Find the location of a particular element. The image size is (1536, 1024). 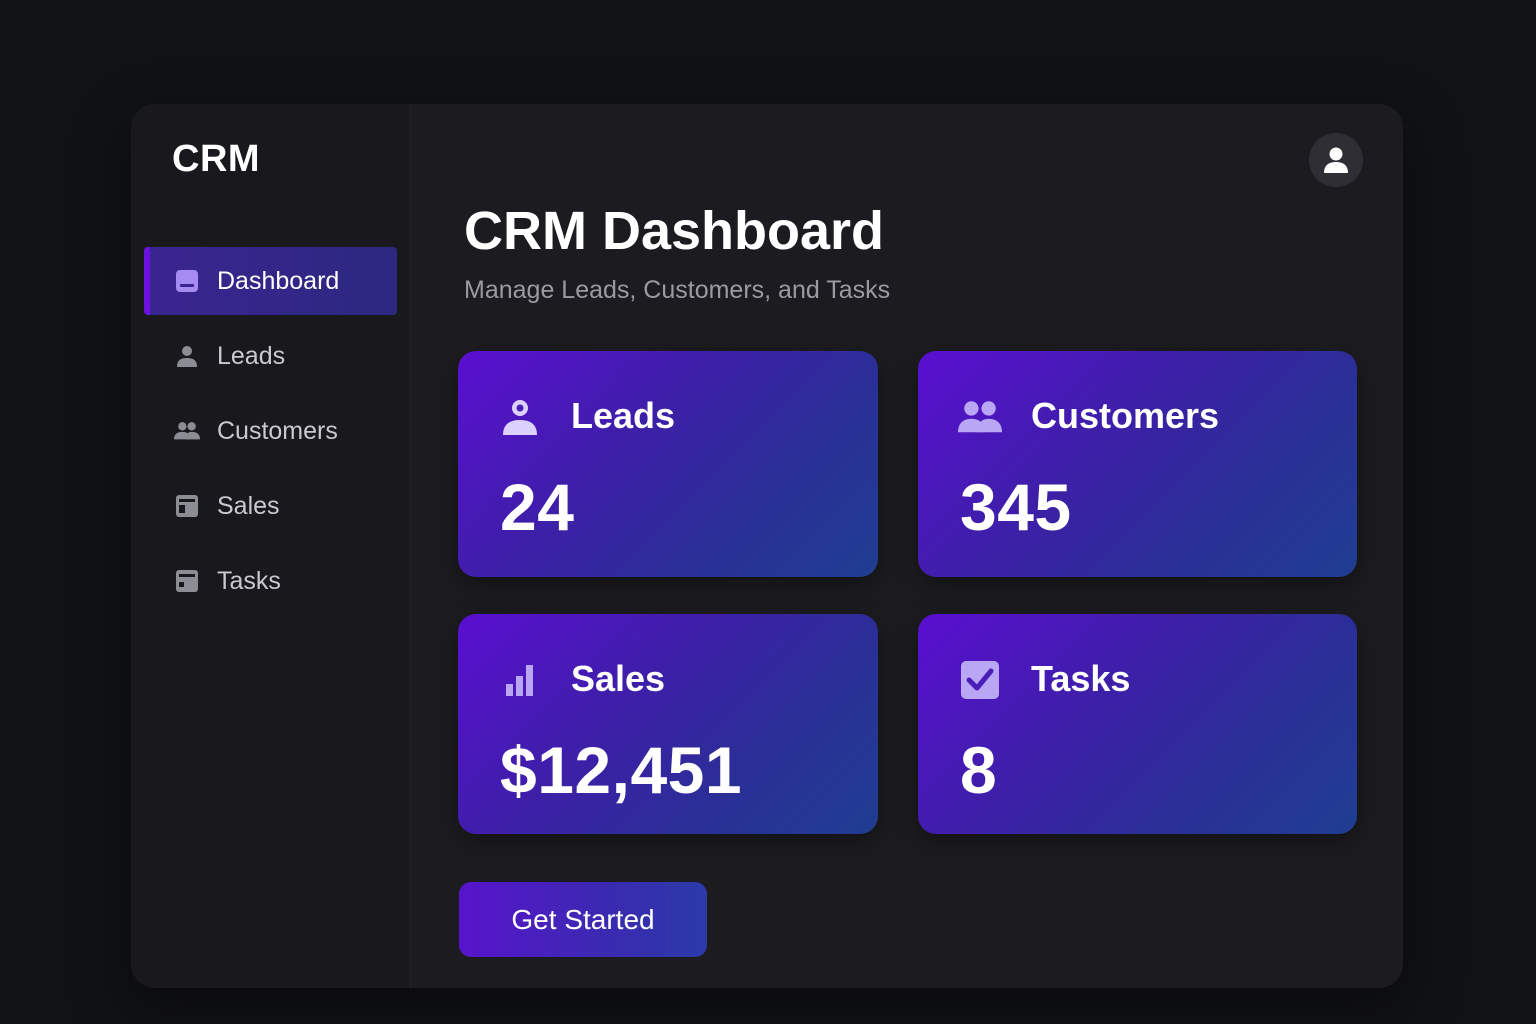

sidebar-item-dashboard: Dashboard is located at coordinates (270, 281).